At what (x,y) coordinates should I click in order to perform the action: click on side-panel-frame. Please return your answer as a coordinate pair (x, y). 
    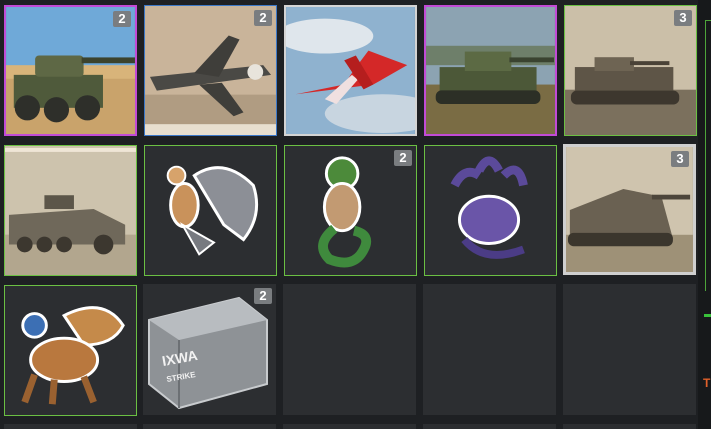
    Looking at the image, I should click on (708, 155).